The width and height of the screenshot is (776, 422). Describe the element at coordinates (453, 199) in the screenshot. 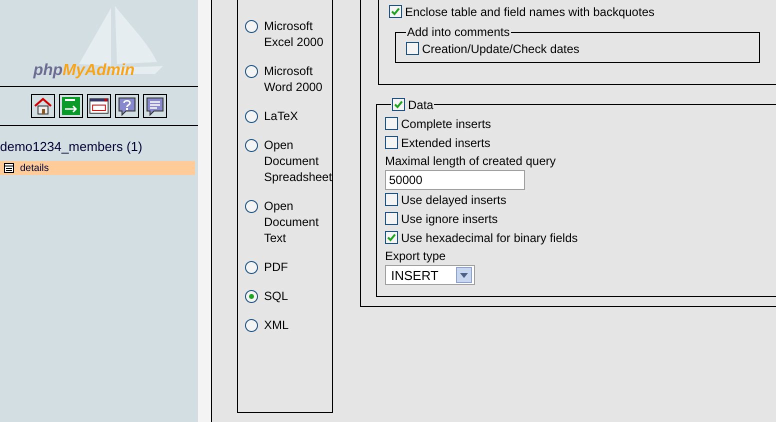

I see `checkbox-label: Use delayed inserts` at that location.